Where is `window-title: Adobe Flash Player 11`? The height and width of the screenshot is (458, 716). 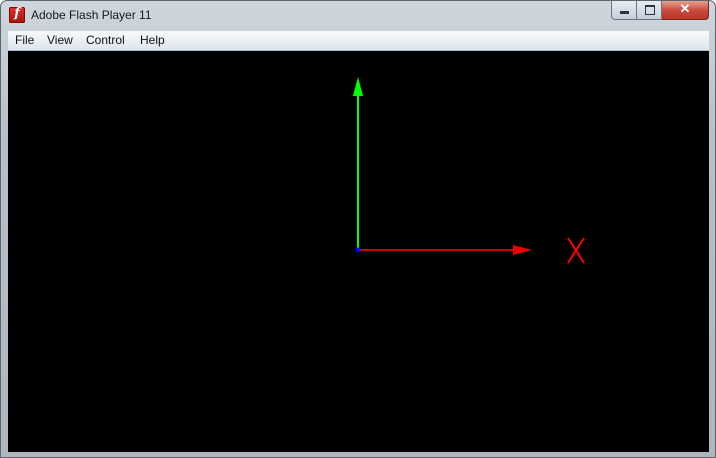 window-title: Adobe Flash Player 11 is located at coordinates (91, 15).